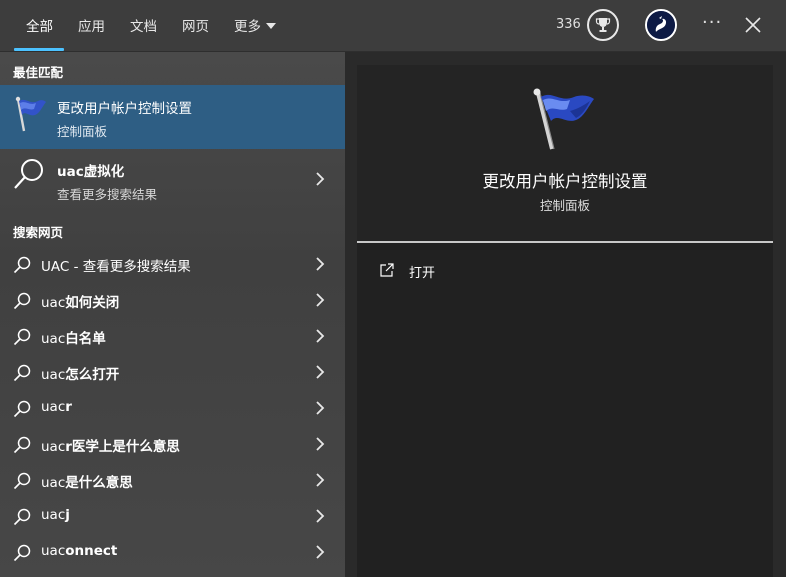 This screenshot has height=577, width=786. Describe the element at coordinates (172, 336) in the screenshot. I see `web-result-item: uac白名单` at that location.